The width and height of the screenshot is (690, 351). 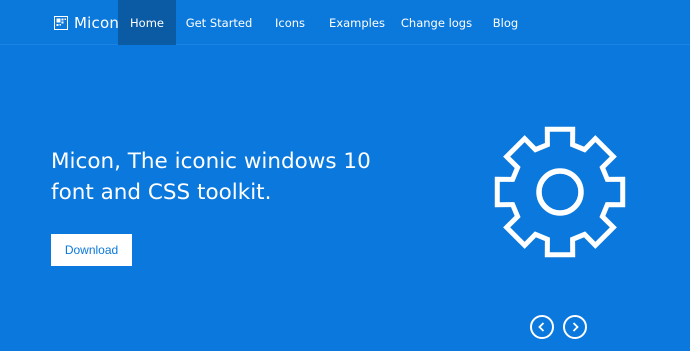 What do you see at coordinates (91, 250) in the screenshot?
I see `download-button: Download` at bounding box center [91, 250].